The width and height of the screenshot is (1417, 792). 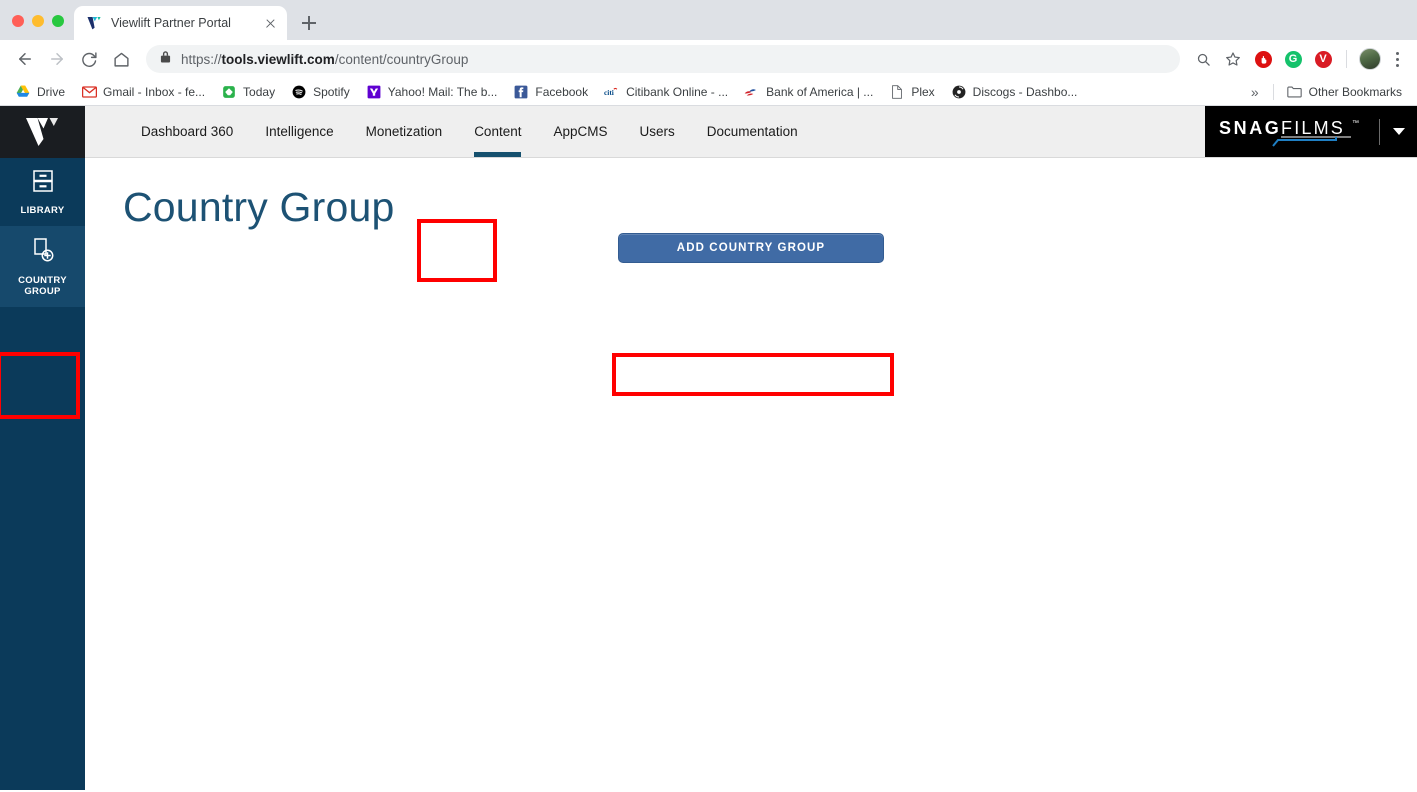 I want to click on browser-tab: Viewlift Partner Portal, so click(x=180, y=23).